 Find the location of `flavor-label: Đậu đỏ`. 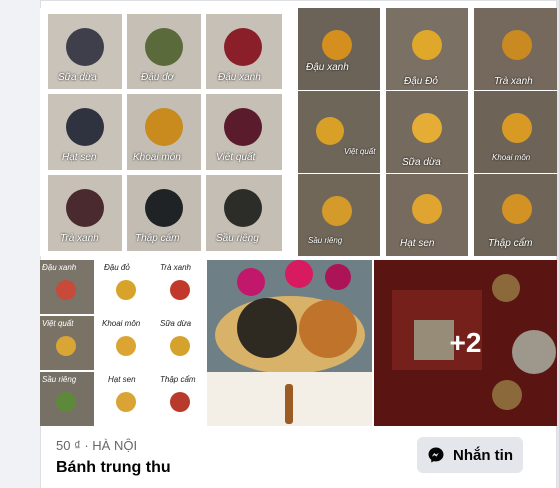

flavor-label: Đậu đỏ is located at coordinates (117, 267).